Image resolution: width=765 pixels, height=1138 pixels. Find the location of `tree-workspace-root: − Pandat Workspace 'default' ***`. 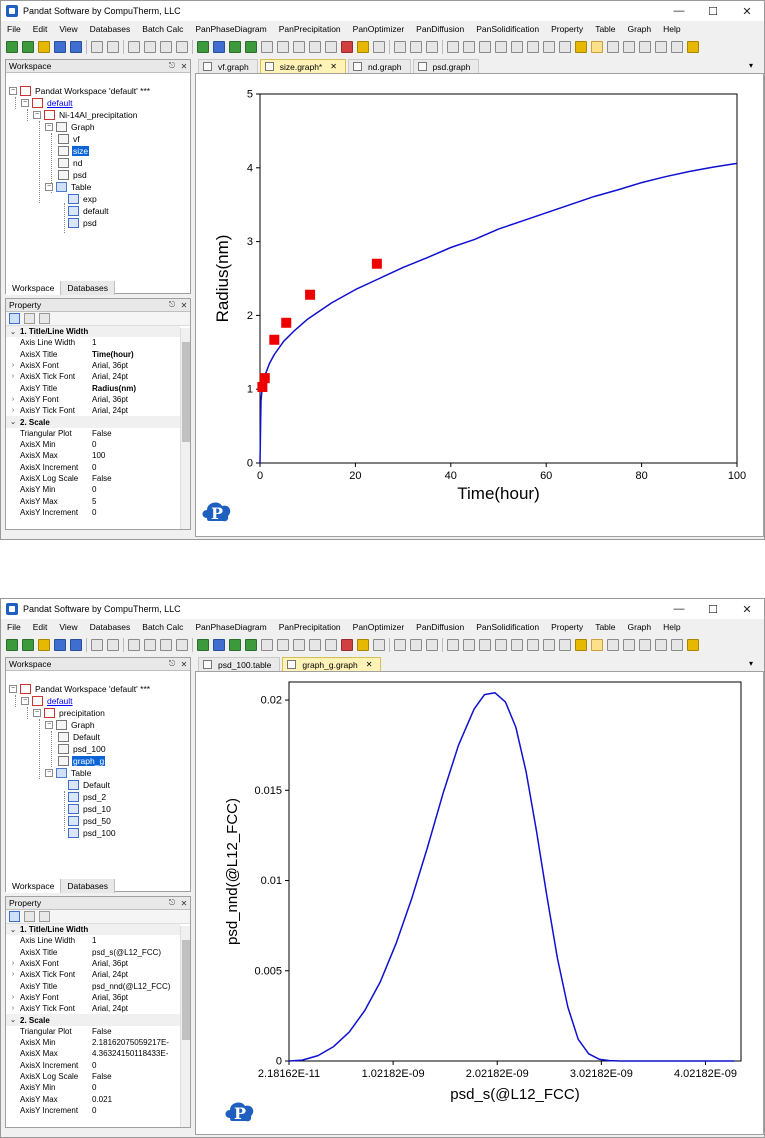

tree-workspace-root: − Pandat Workspace 'default' *** is located at coordinates (80, 689).